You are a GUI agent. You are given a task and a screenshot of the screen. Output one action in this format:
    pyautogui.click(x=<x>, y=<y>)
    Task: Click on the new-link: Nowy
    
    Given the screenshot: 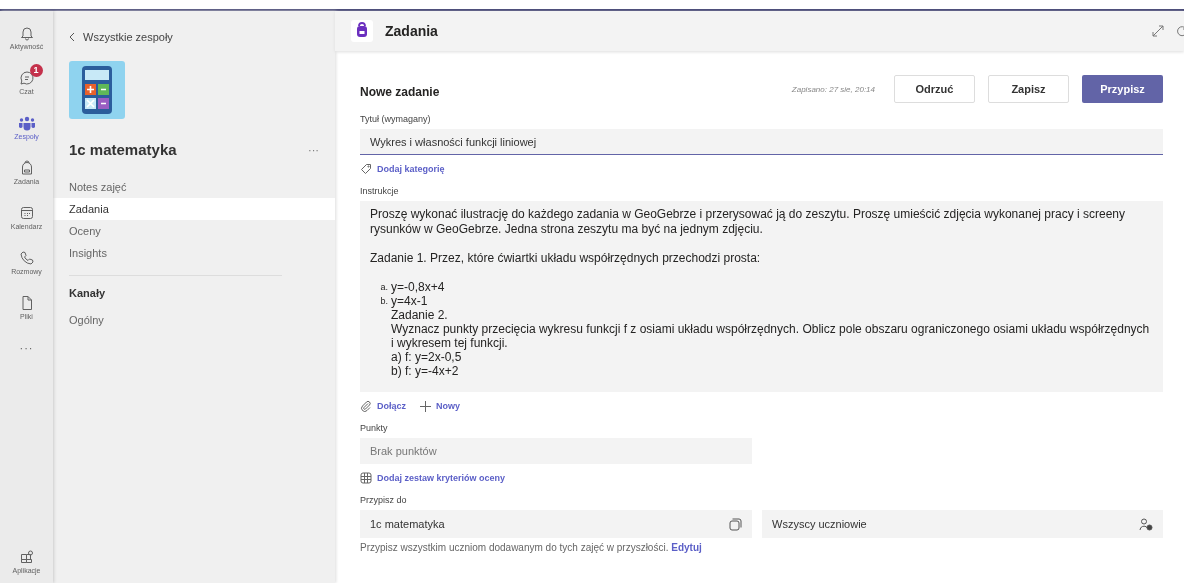 What is the action you would take?
    pyautogui.click(x=440, y=406)
    